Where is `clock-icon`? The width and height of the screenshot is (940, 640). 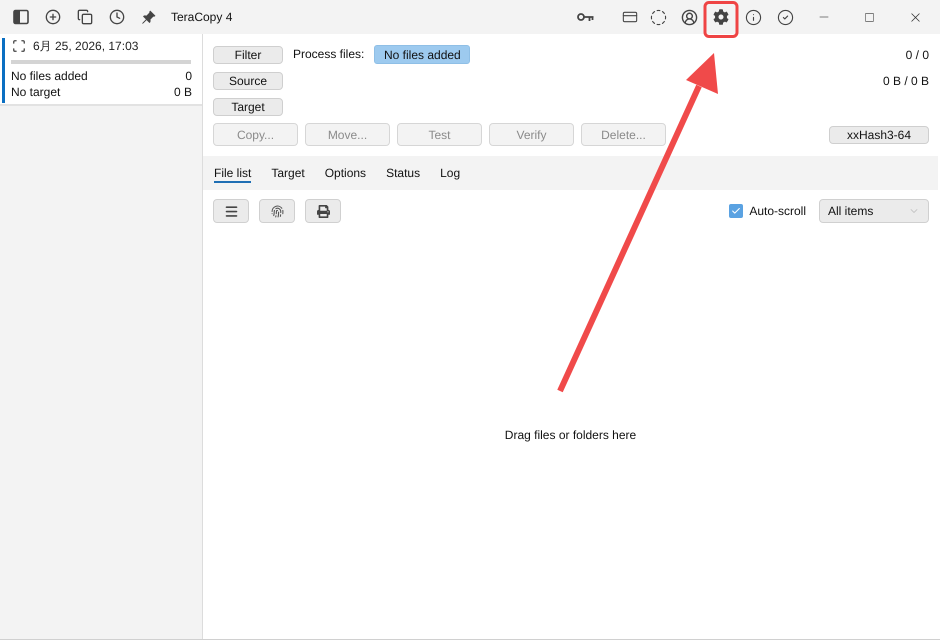
clock-icon is located at coordinates (117, 17).